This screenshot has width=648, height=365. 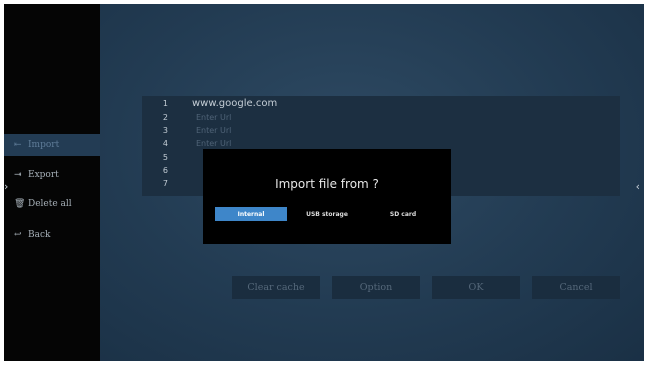 What do you see at coordinates (251, 214) in the screenshot?
I see `option-internal: Internal` at bounding box center [251, 214].